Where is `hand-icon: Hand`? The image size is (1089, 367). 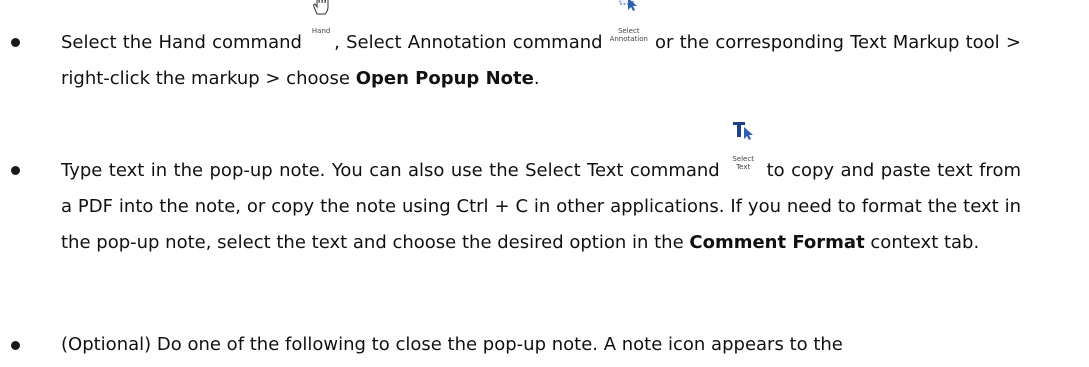 hand-icon: Hand is located at coordinates (321, 24).